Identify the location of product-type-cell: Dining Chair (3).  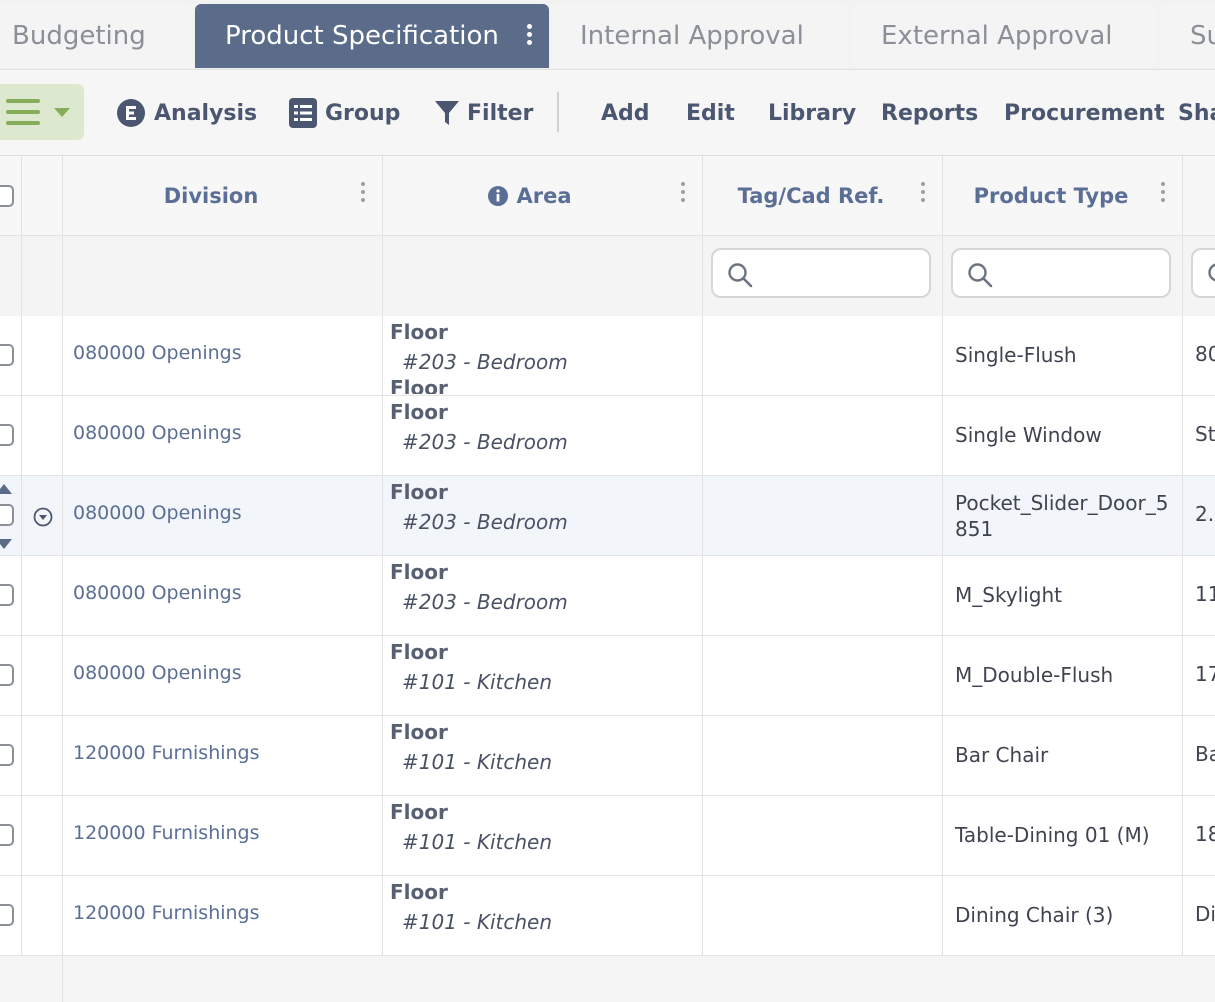
(1034, 915).